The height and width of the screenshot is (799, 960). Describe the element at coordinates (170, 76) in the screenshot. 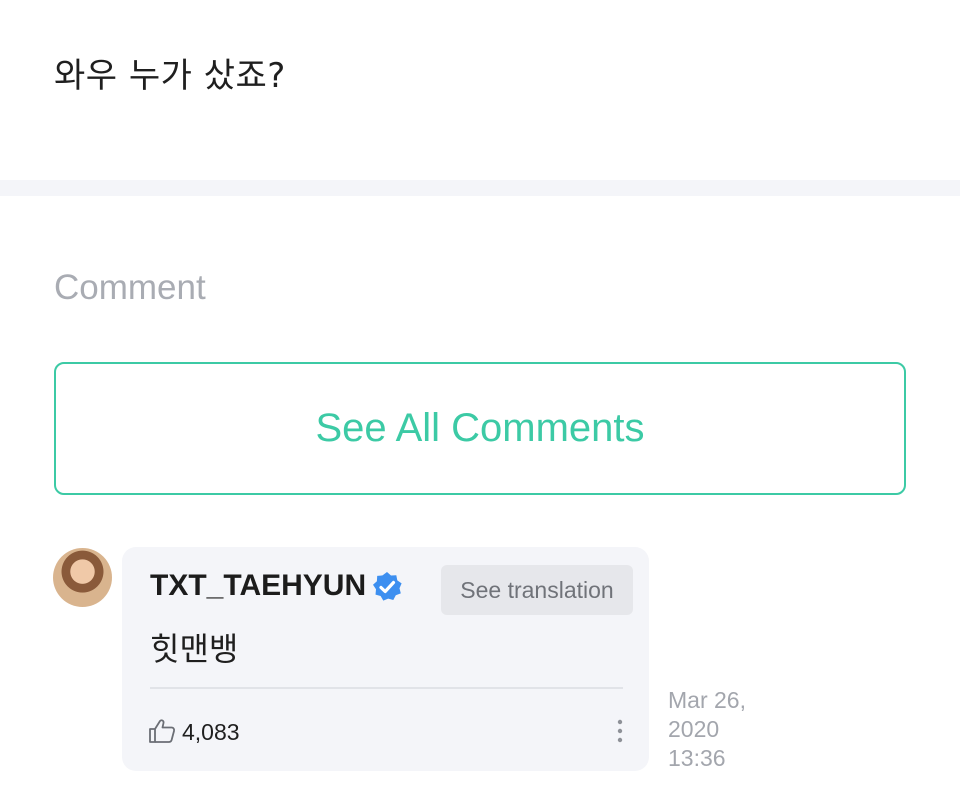

I see `post-text: 와우 누가 샀죠?` at that location.